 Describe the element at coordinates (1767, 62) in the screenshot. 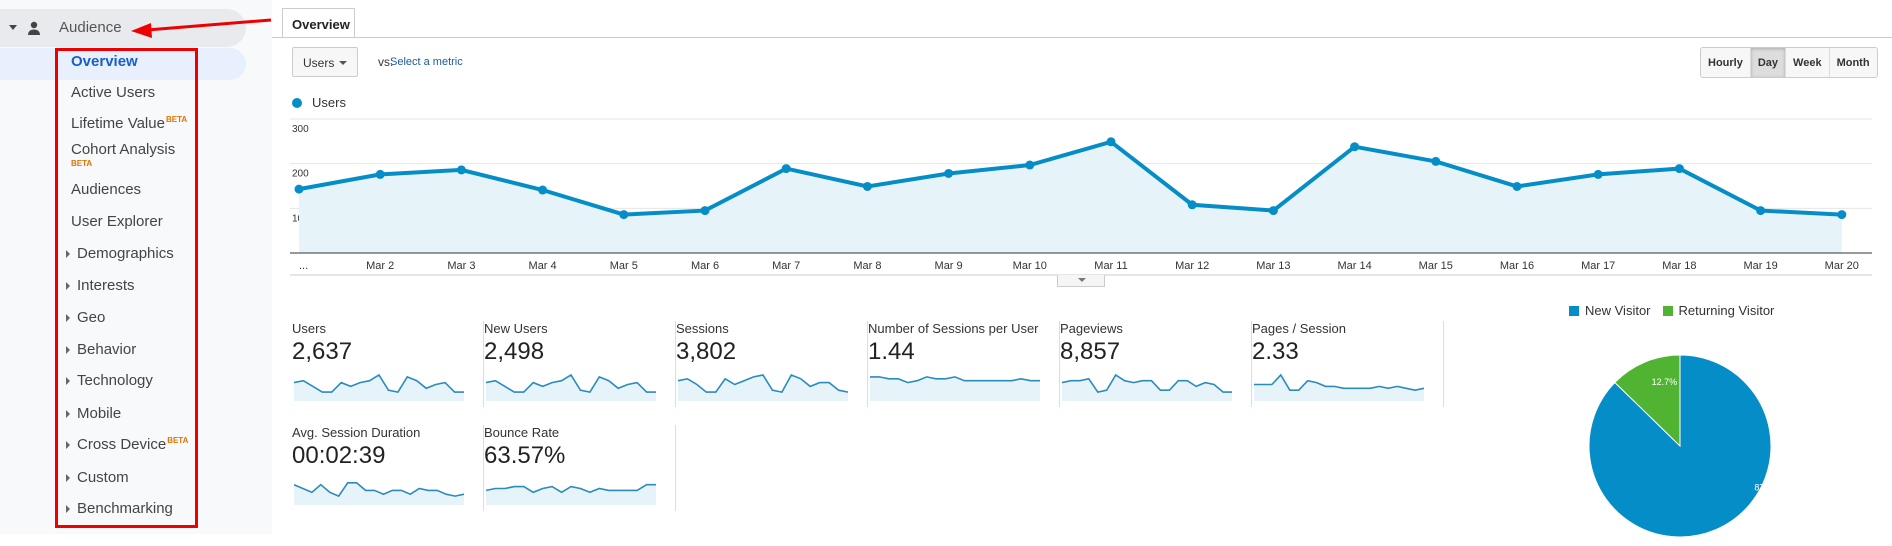

I see `day-button: Day` at that location.